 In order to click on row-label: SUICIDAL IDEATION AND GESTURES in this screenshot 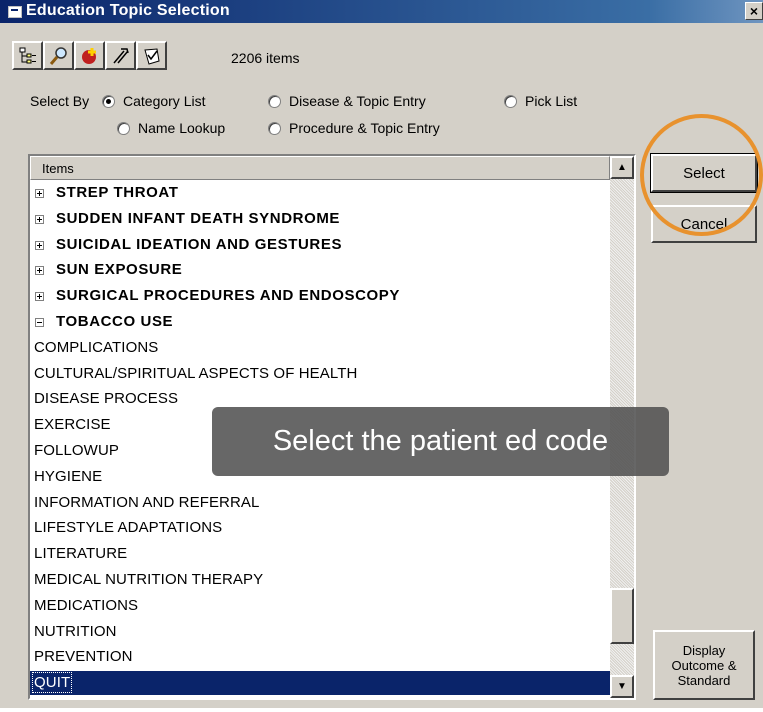, I will do `click(199, 244)`.